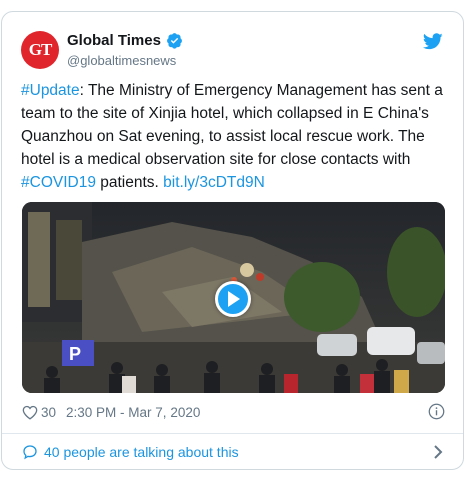 The height and width of the screenshot is (480, 465). Describe the element at coordinates (433, 41) in the screenshot. I see `twitter-bird-icon` at that location.